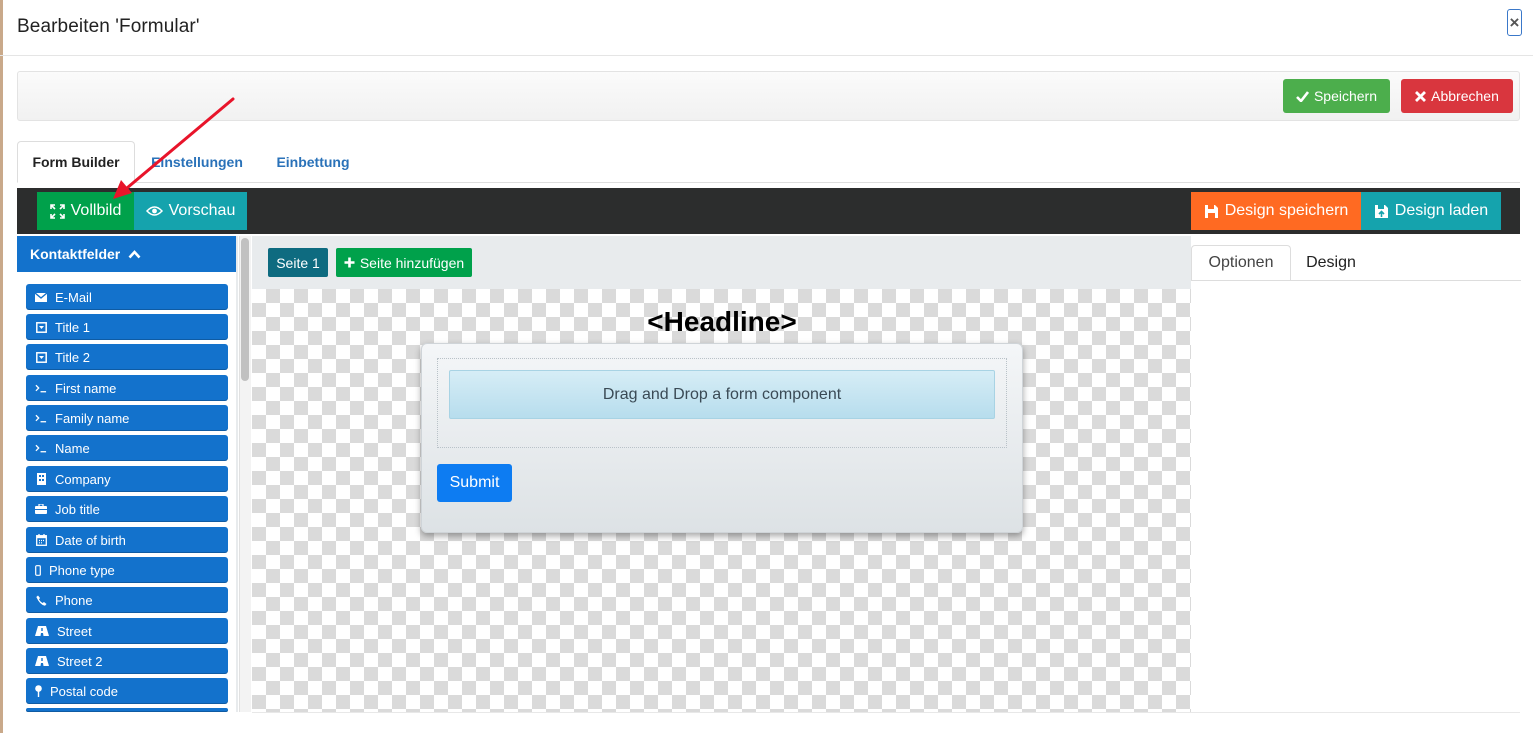 The image size is (1533, 733). I want to click on field-title-1: Title 1, so click(127, 327).